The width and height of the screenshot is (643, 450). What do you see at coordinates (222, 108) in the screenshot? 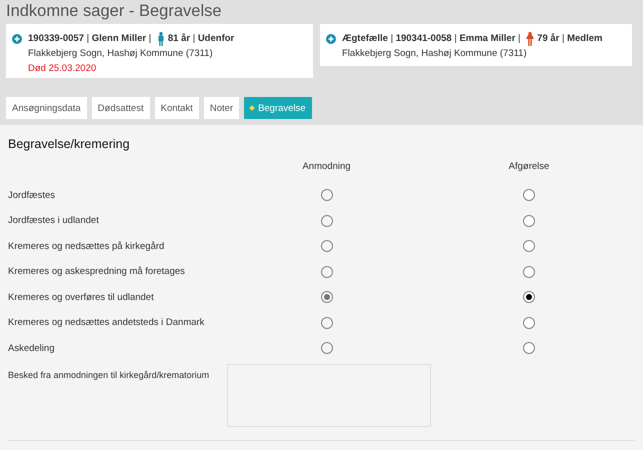
I see `tab: Noter` at bounding box center [222, 108].